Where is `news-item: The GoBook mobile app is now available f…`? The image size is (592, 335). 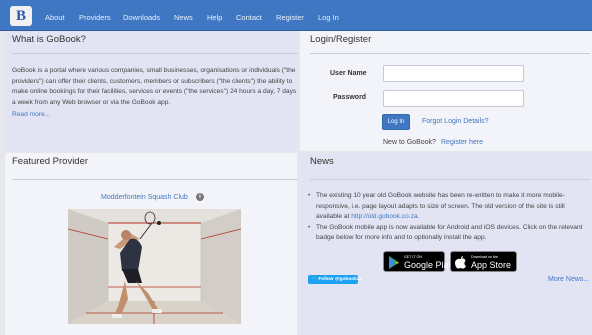
news-item: The GoBook mobile app is now available f… is located at coordinates (448, 233).